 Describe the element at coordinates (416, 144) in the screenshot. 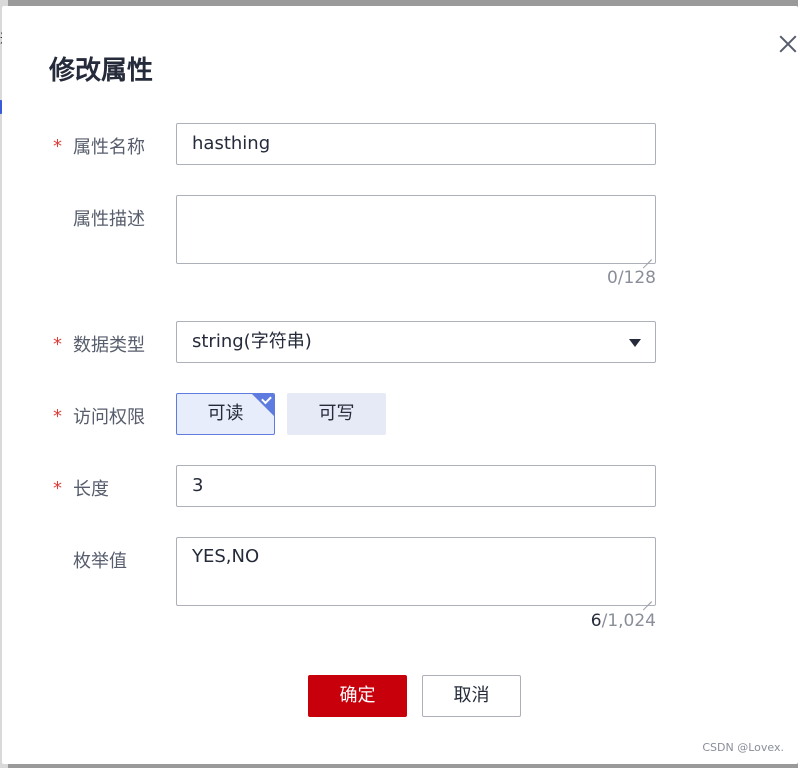

I see `attribute-name-input: hasthing` at that location.